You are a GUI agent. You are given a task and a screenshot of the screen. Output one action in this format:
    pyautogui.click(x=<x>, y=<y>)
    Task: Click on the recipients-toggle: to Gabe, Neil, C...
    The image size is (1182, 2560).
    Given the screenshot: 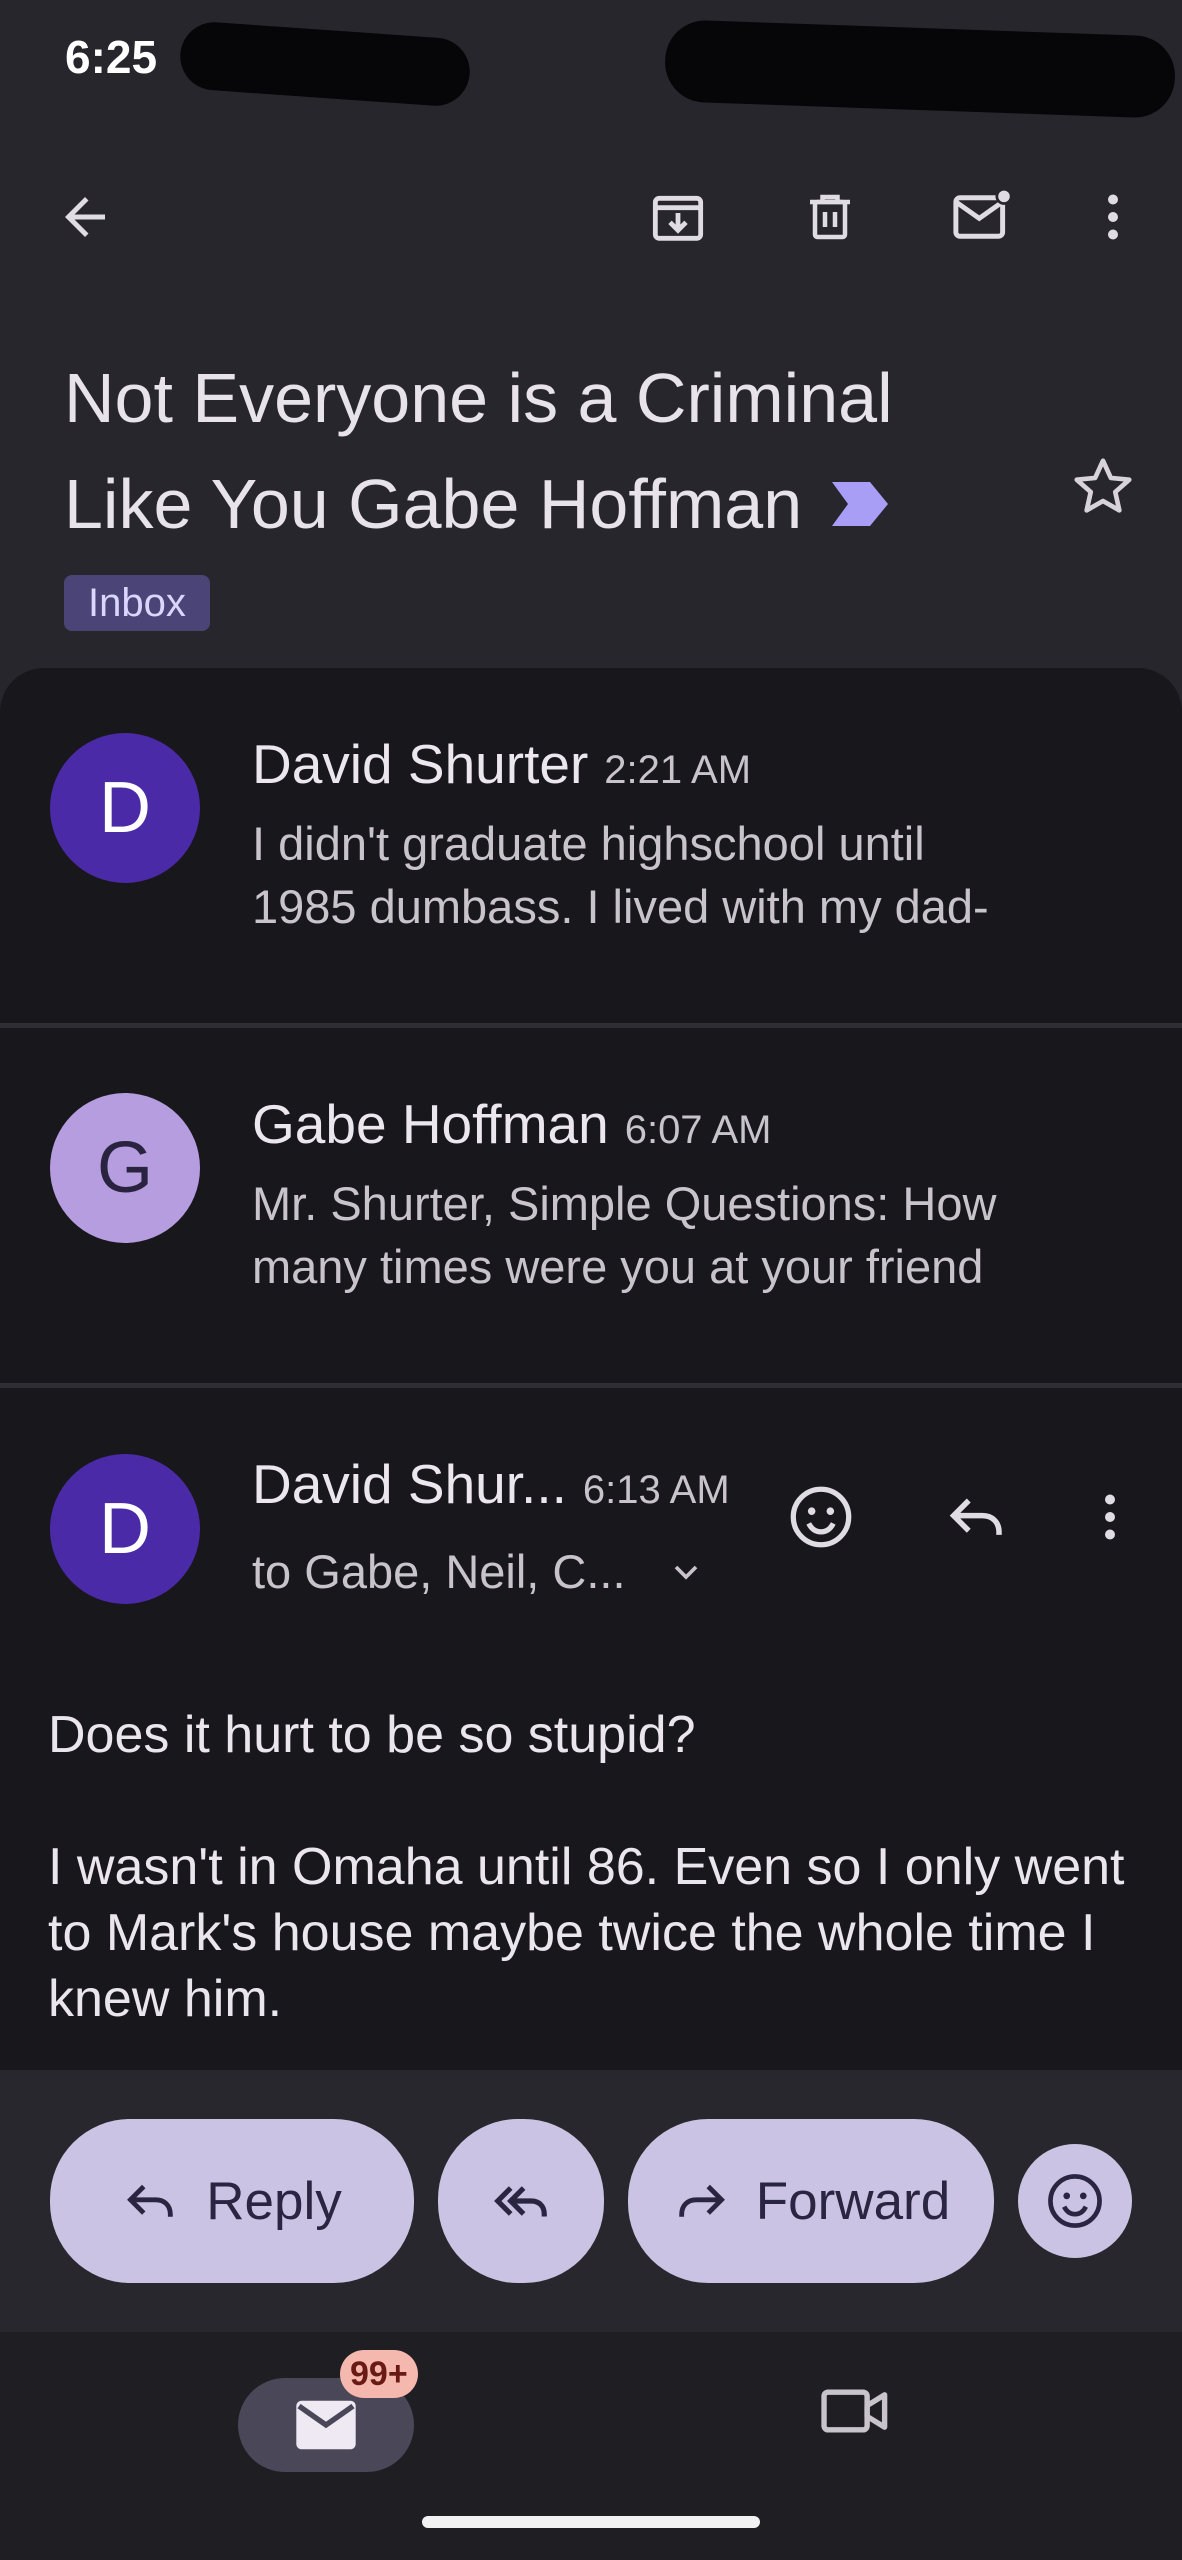 What is the action you would take?
    pyautogui.click(x=479, y=1571)
    